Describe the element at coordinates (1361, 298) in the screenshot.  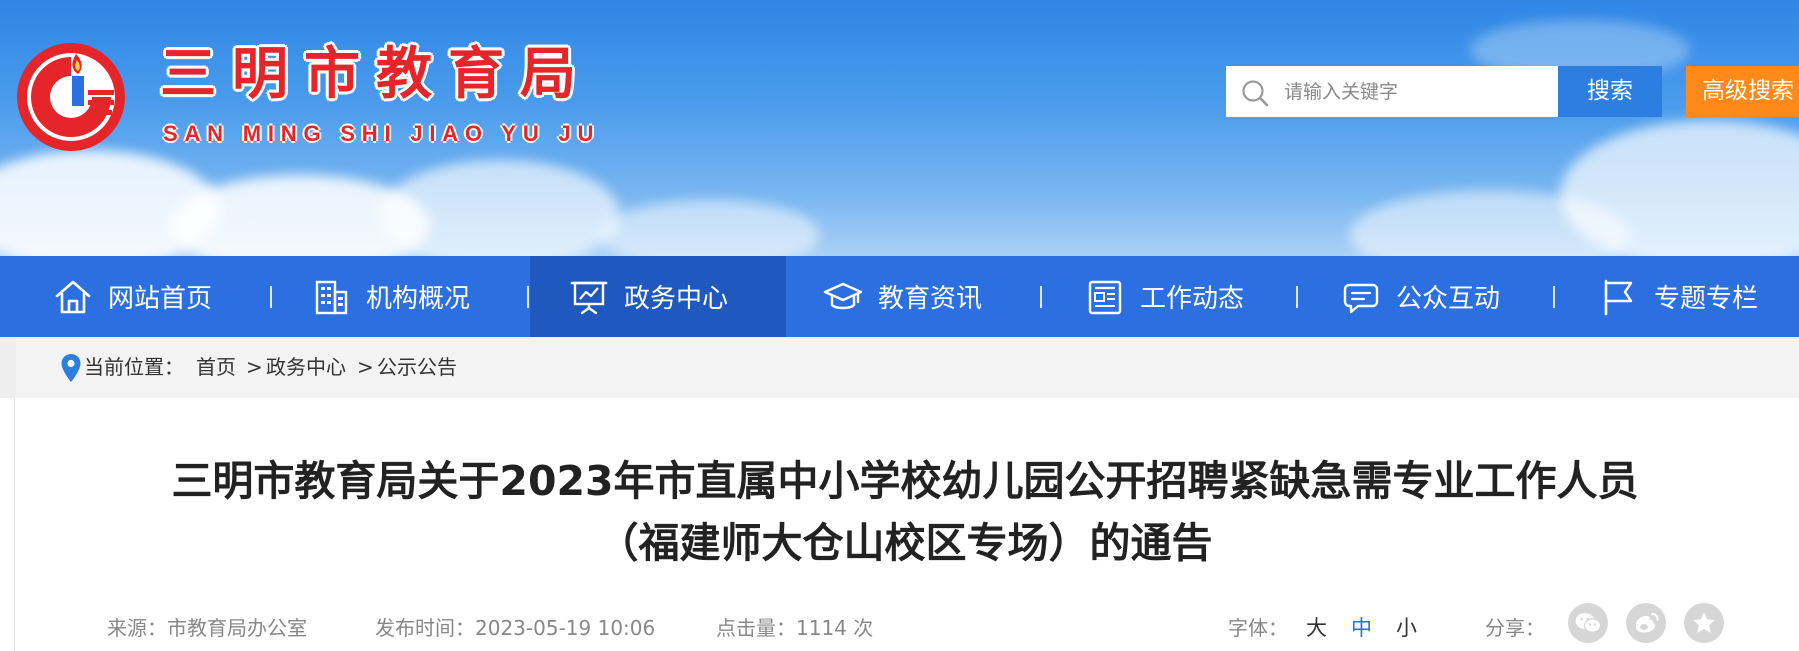
I see `chat-bubble-icon` at that location.